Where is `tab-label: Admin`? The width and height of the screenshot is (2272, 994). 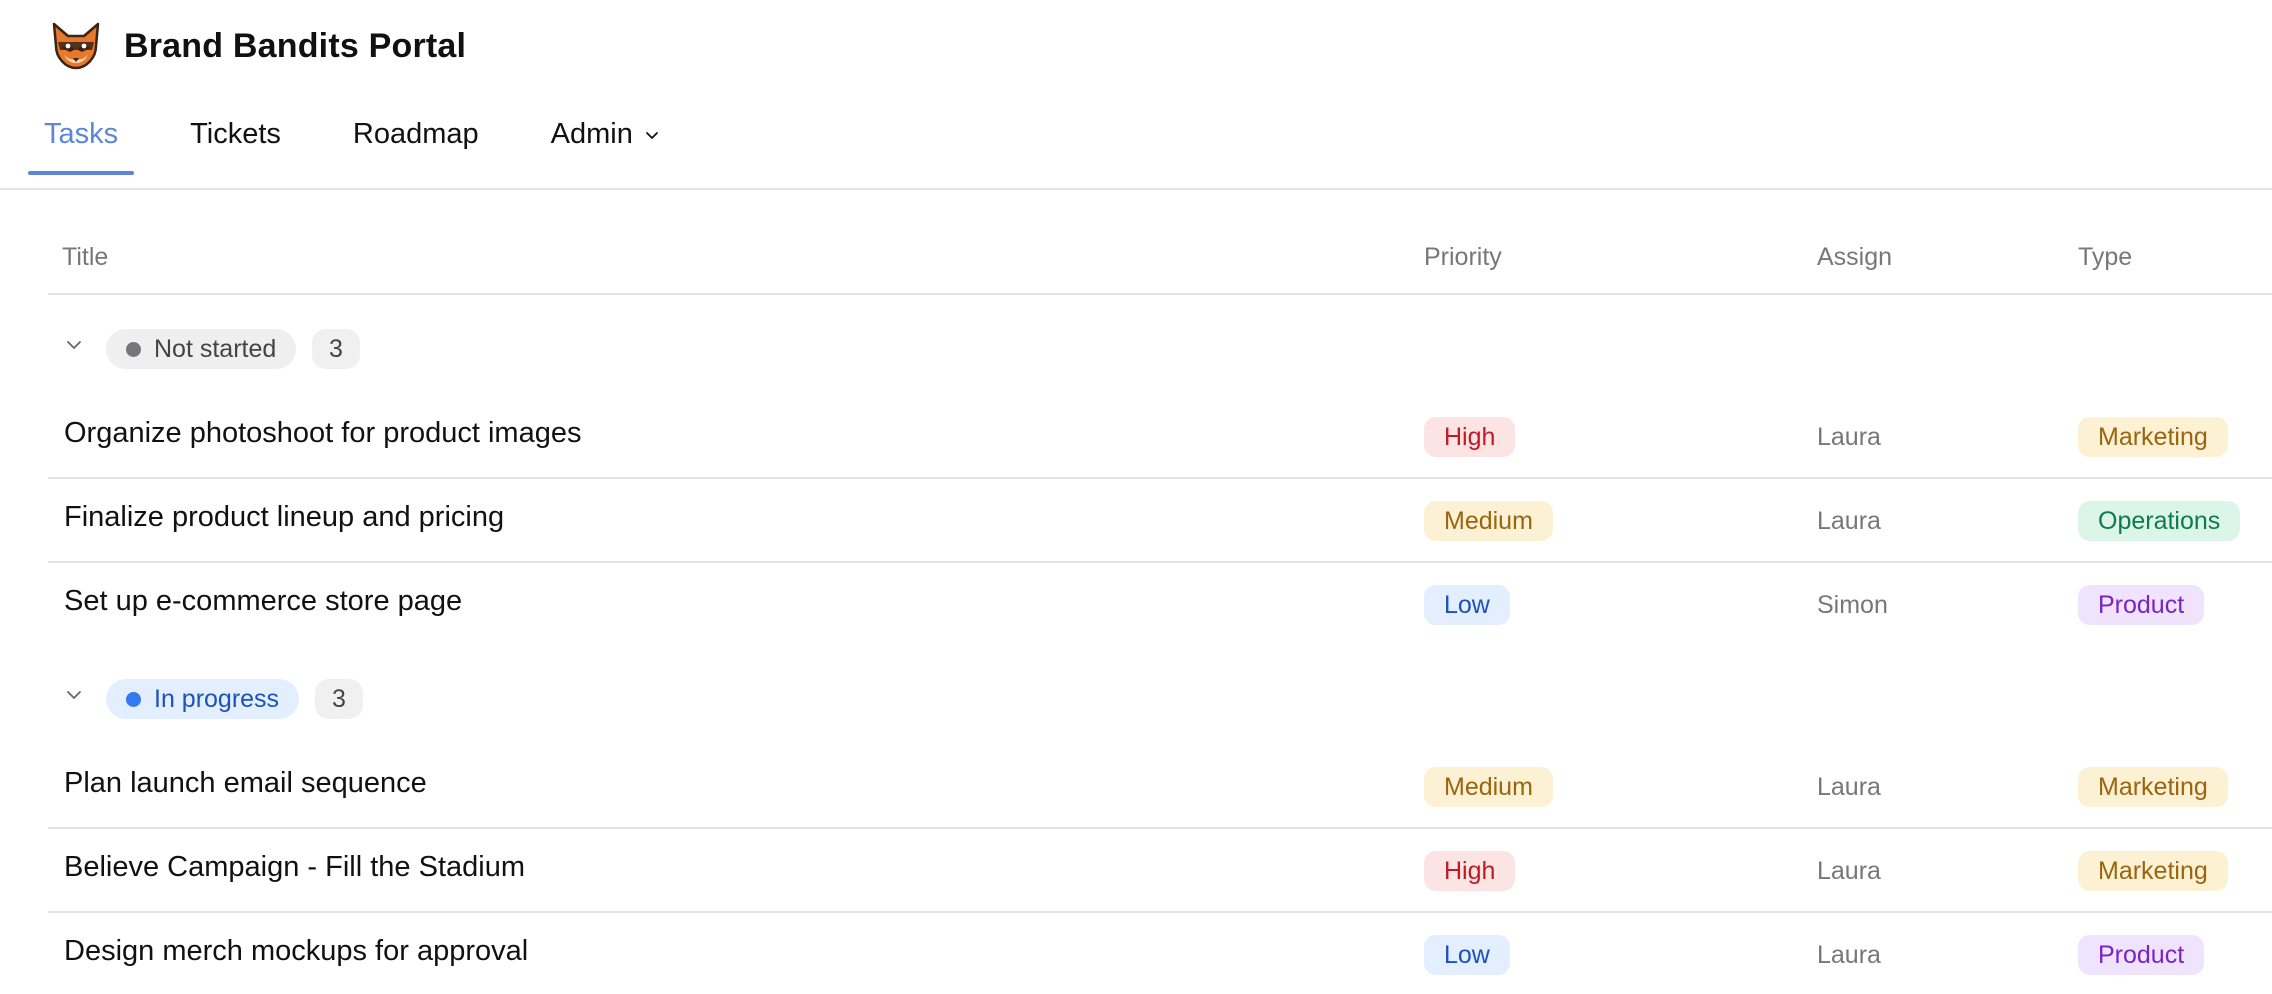 tab-label: Admin is located at coordinates (591, 134).